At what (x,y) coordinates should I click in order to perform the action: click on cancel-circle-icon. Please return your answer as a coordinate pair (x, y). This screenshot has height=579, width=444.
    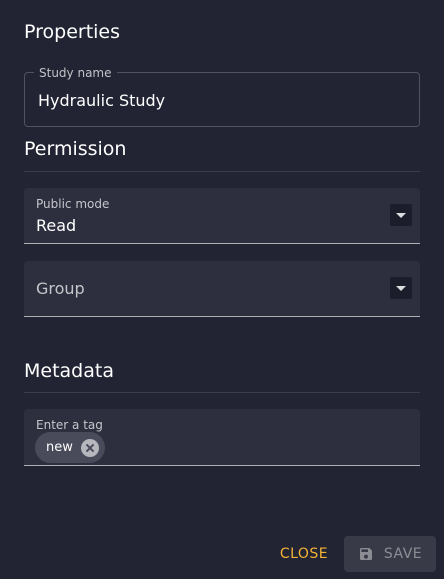
    Looking at the image, I should click on (89, 447).